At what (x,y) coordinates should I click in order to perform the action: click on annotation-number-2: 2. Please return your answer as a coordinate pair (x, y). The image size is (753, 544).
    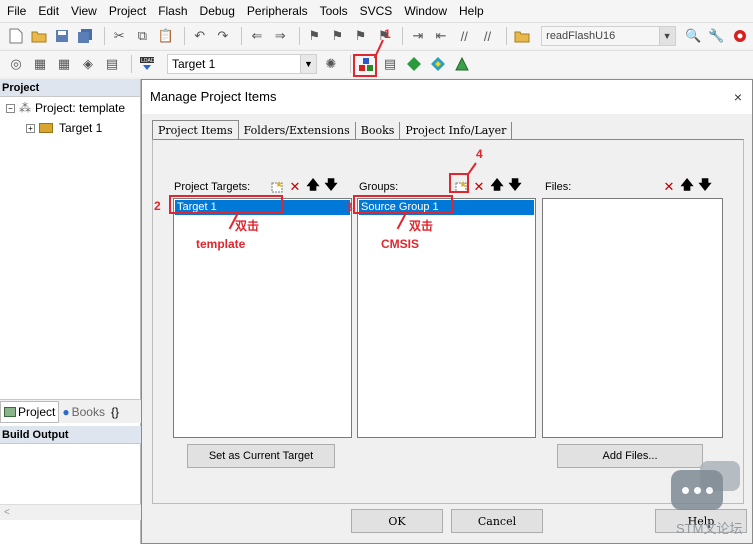
    Looking at the image, I should click on (157, 206).